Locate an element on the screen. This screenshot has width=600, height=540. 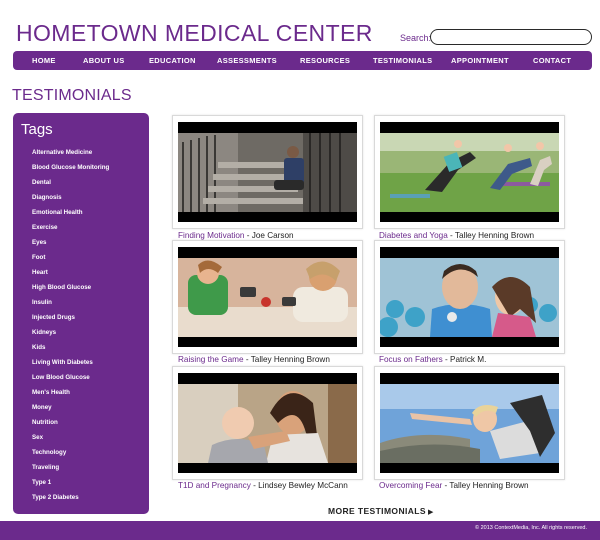
search-label: Search: is located at coordinates (416, 38).